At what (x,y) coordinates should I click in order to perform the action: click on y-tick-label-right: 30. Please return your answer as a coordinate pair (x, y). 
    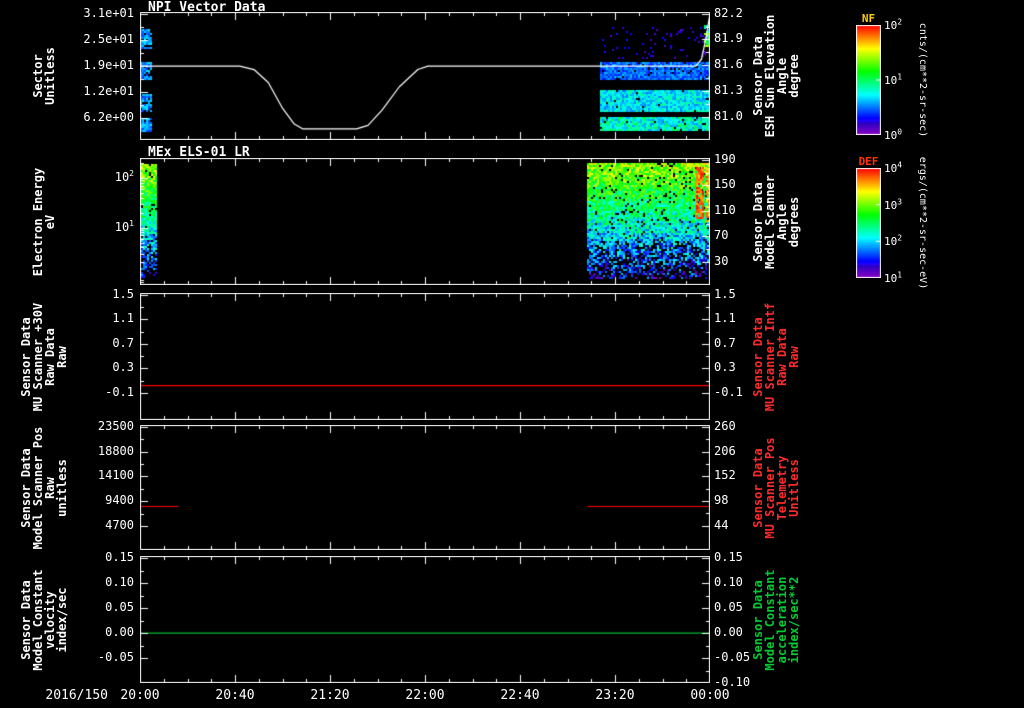
    Looking at the image, I should click on (721, 261).